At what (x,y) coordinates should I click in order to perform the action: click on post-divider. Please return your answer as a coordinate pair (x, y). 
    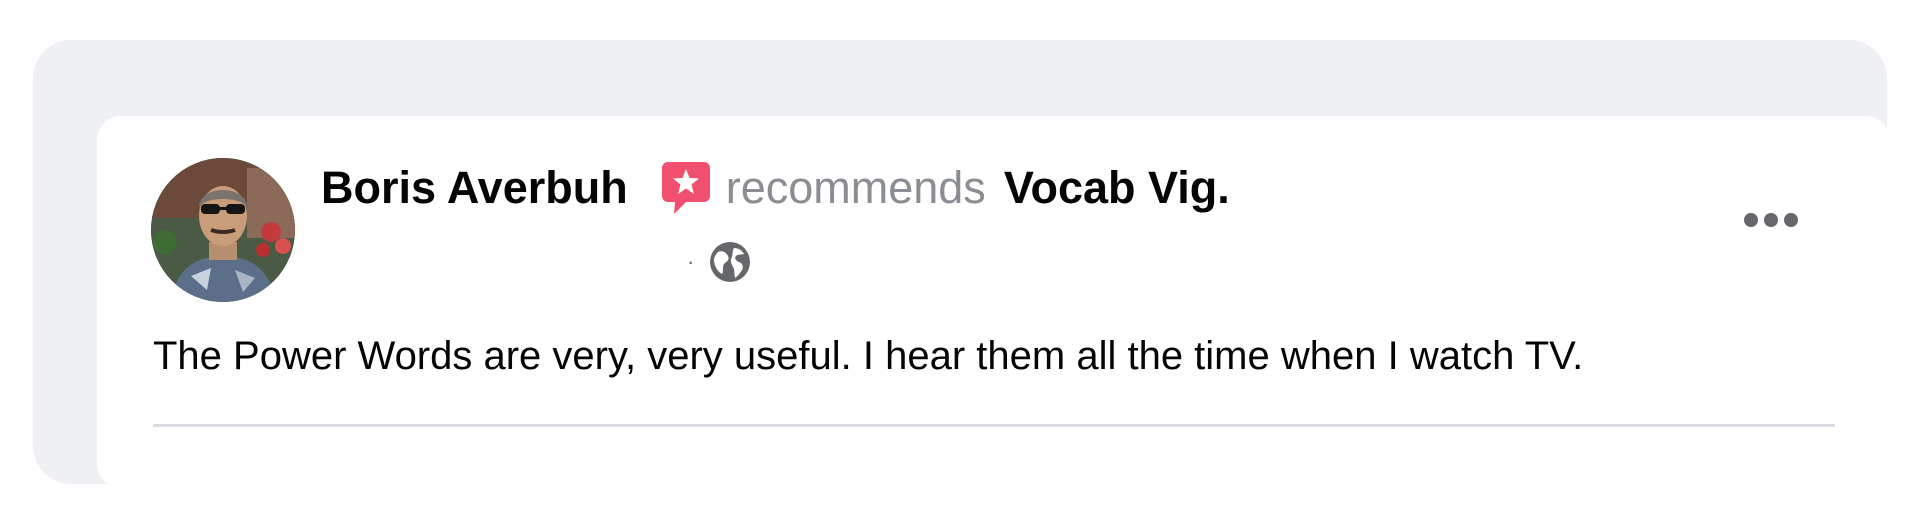
    Looking at the image, I should click on (994, 425).